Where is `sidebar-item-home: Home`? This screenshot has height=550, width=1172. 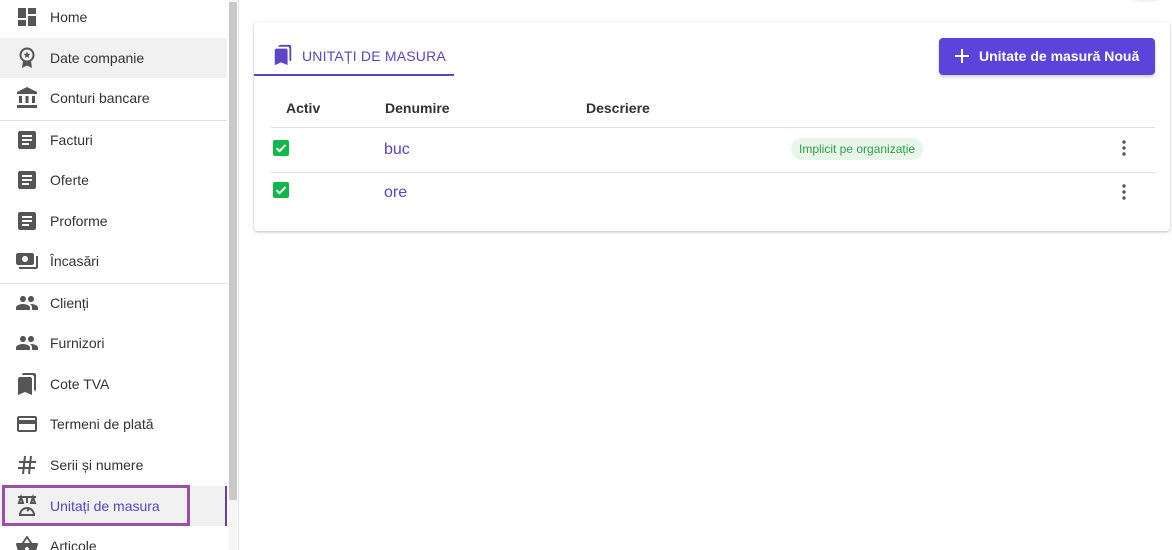
sidebar-item-home: Home is located at coordinates (113, 18).